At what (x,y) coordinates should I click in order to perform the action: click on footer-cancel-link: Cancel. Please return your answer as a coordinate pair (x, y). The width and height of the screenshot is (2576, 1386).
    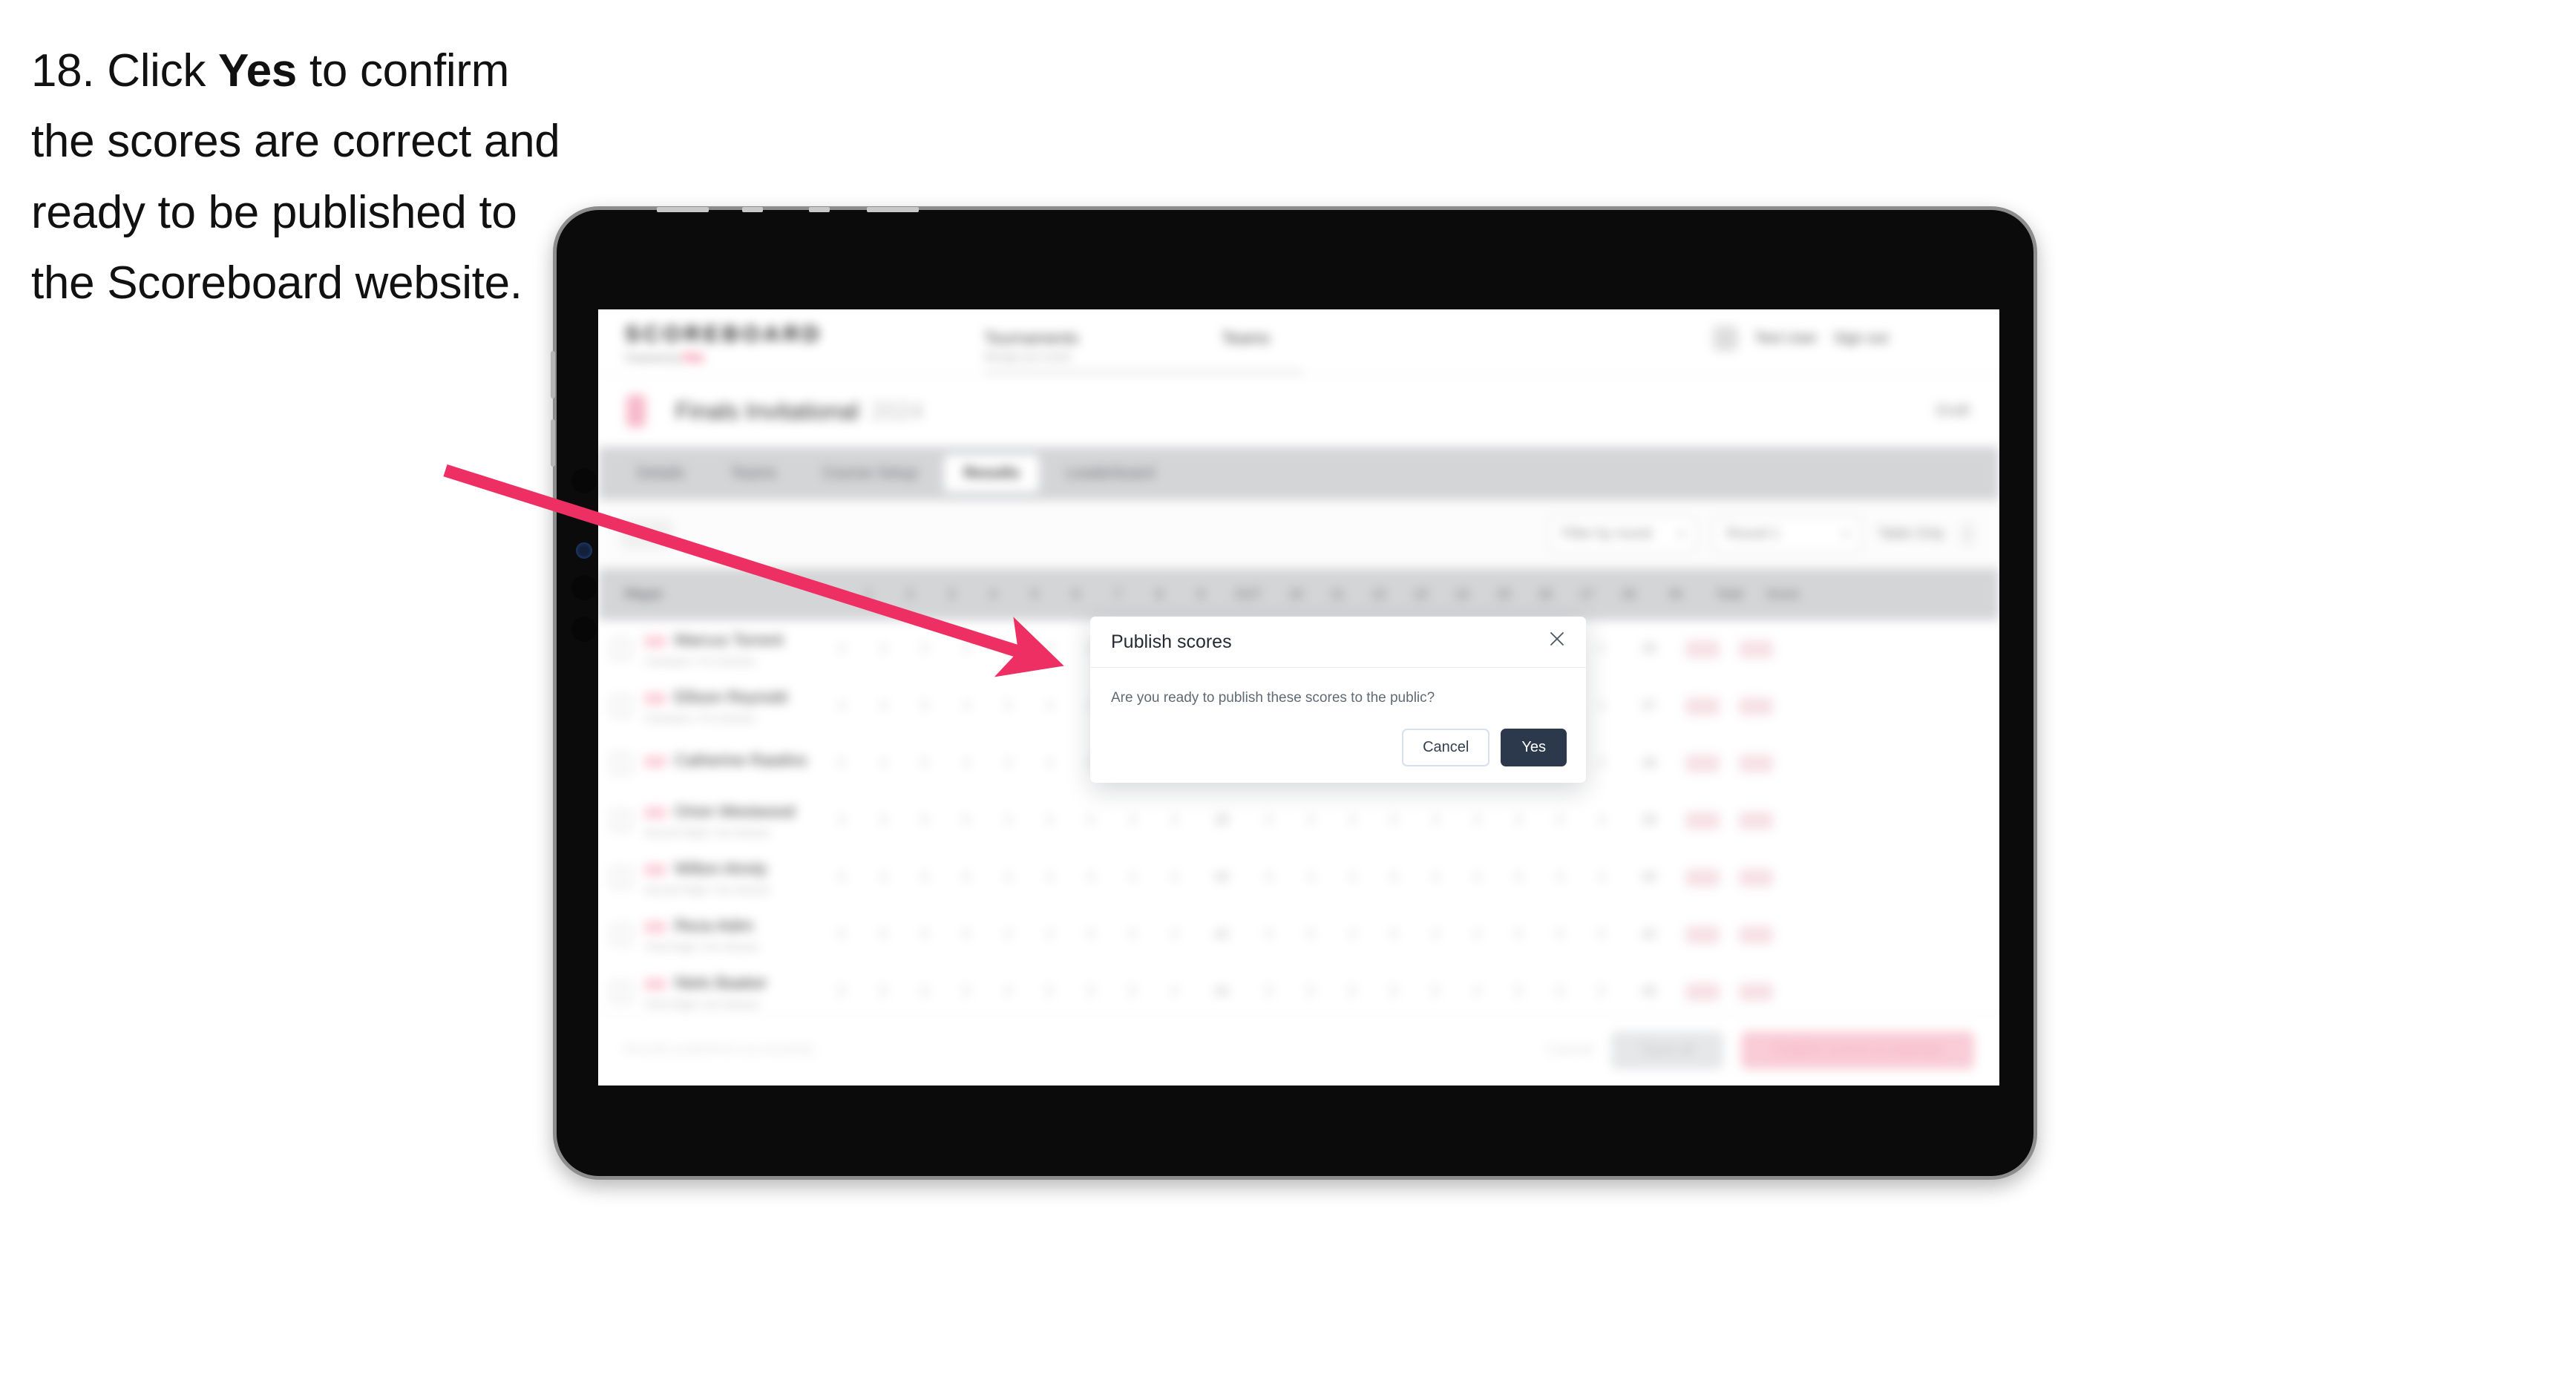
    Looking at the image, I should click on (1570, 1050).